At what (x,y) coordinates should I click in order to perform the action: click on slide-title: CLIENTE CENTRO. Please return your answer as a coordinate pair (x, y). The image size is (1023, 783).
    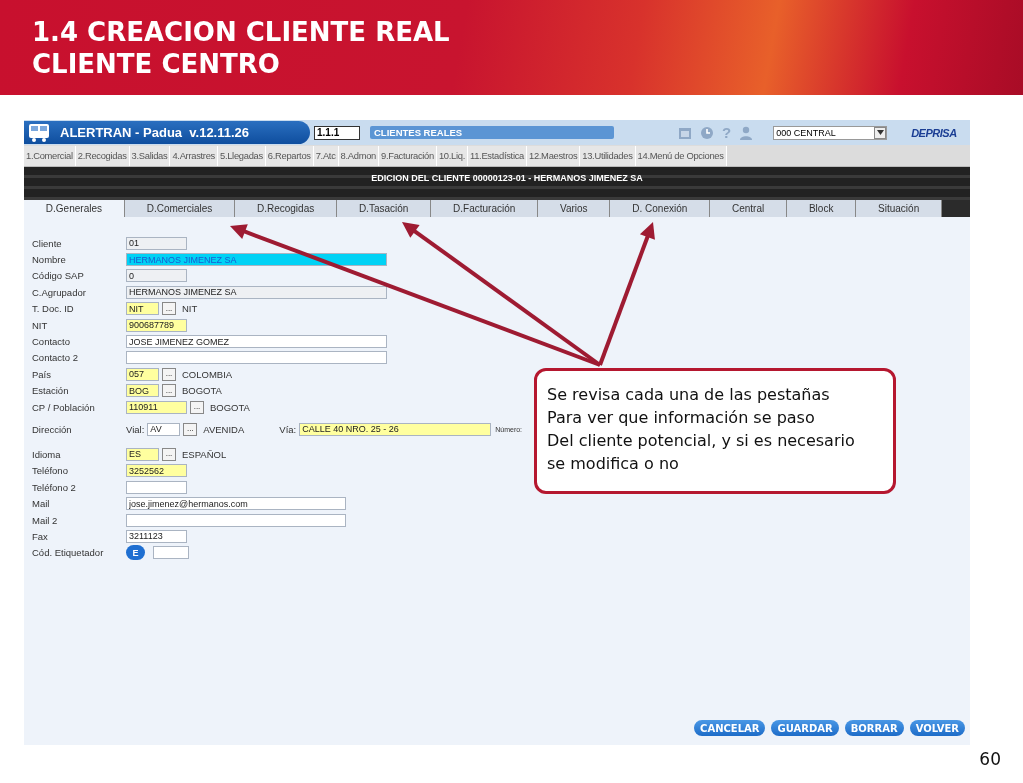
    Looking at the image, I should click on (156, 63).